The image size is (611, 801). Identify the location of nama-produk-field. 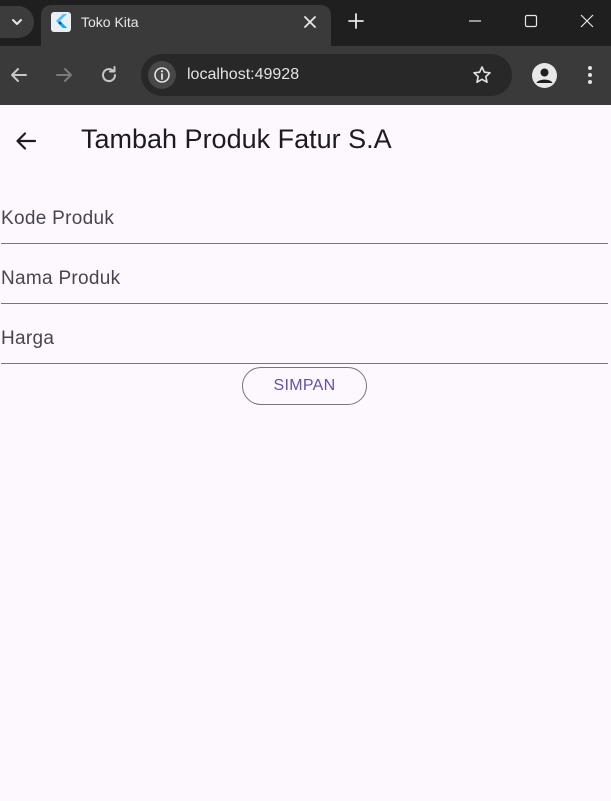
(304, 274).